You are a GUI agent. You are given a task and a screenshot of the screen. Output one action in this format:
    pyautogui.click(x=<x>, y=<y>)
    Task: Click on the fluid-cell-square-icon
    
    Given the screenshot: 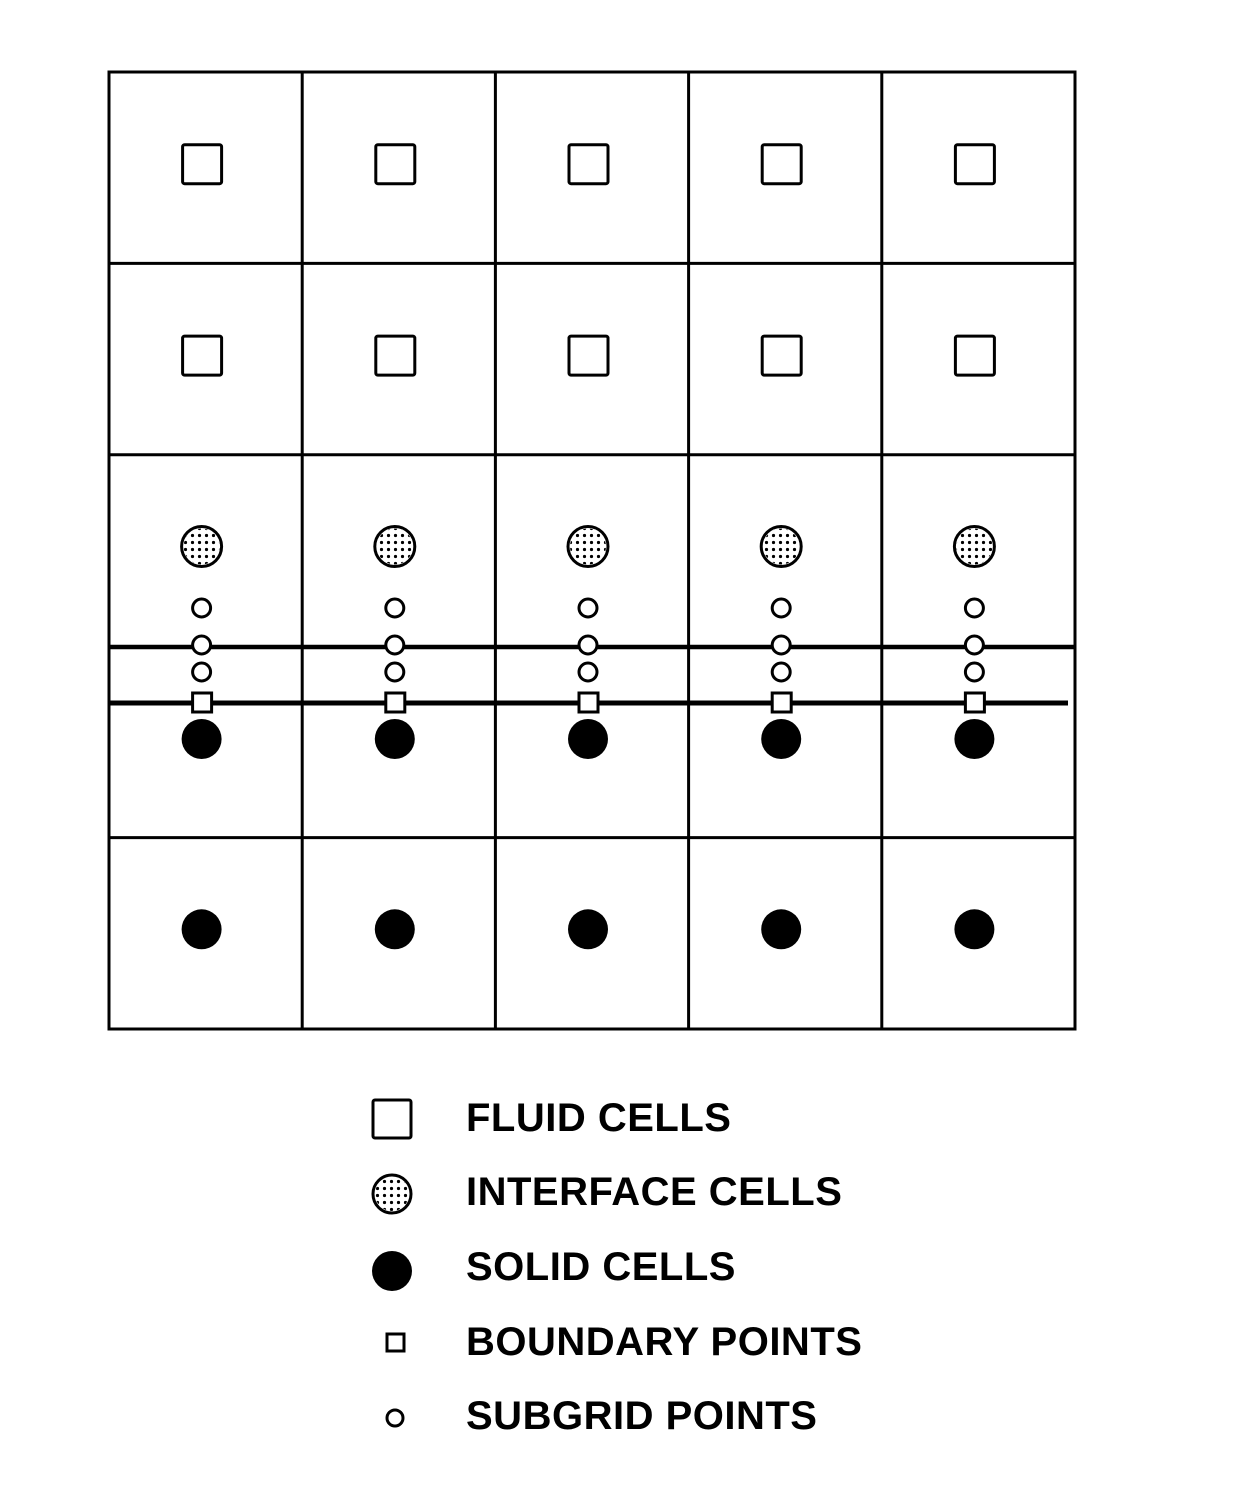 What is the action you would take?
    pyautogui.click(x=392, y=1119)
    